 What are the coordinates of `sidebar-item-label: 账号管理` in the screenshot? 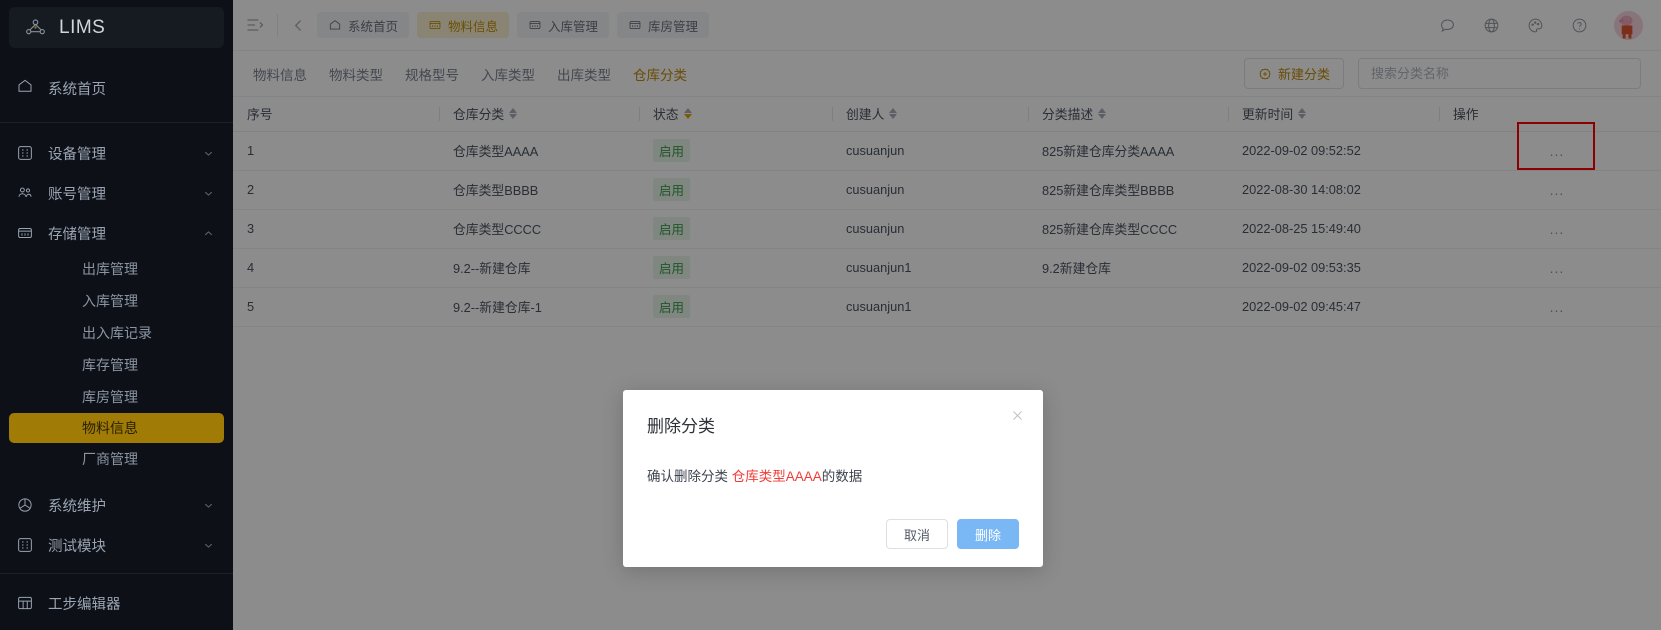 It's located at (77, 194).